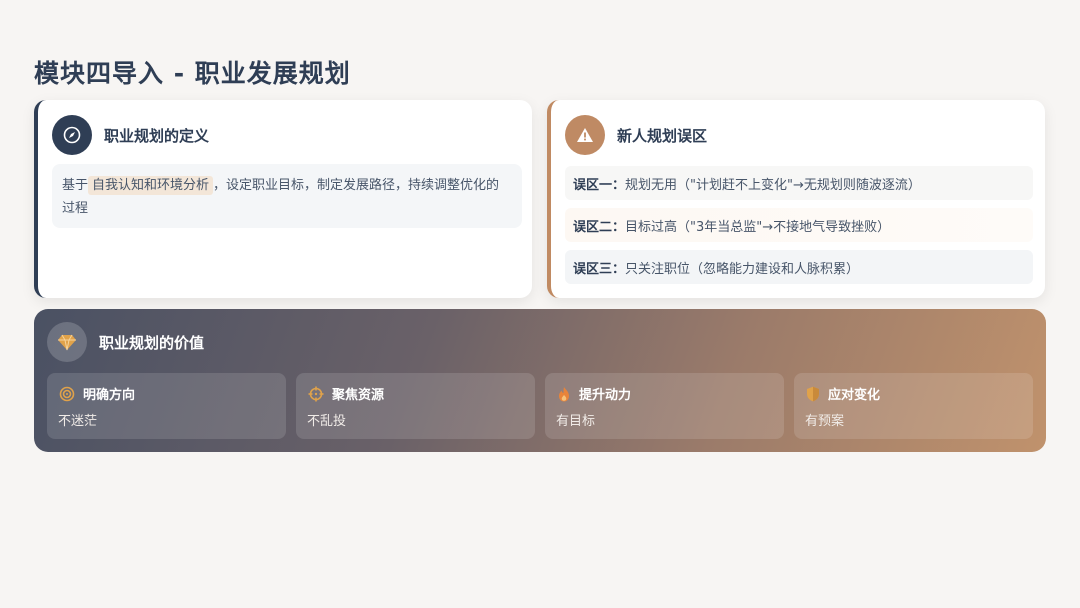 This screenshot has width=1080, height=608. Describe the element at coordinates (773, 185) in the screenshot. I see `mistake-text: 规划无用（"计划赶不上变化"→无规划则随波逐流）` at that location.